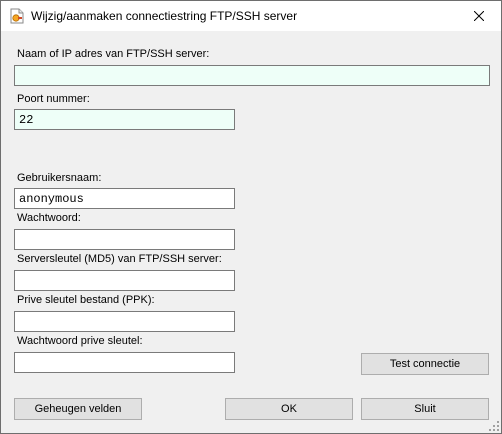 Image resolution: width=502 pixels, height=434 pixels. What do you see at coordinates (124, 280) in the screenshot?
I see `server-key-input` at bounding box center [124, 280].